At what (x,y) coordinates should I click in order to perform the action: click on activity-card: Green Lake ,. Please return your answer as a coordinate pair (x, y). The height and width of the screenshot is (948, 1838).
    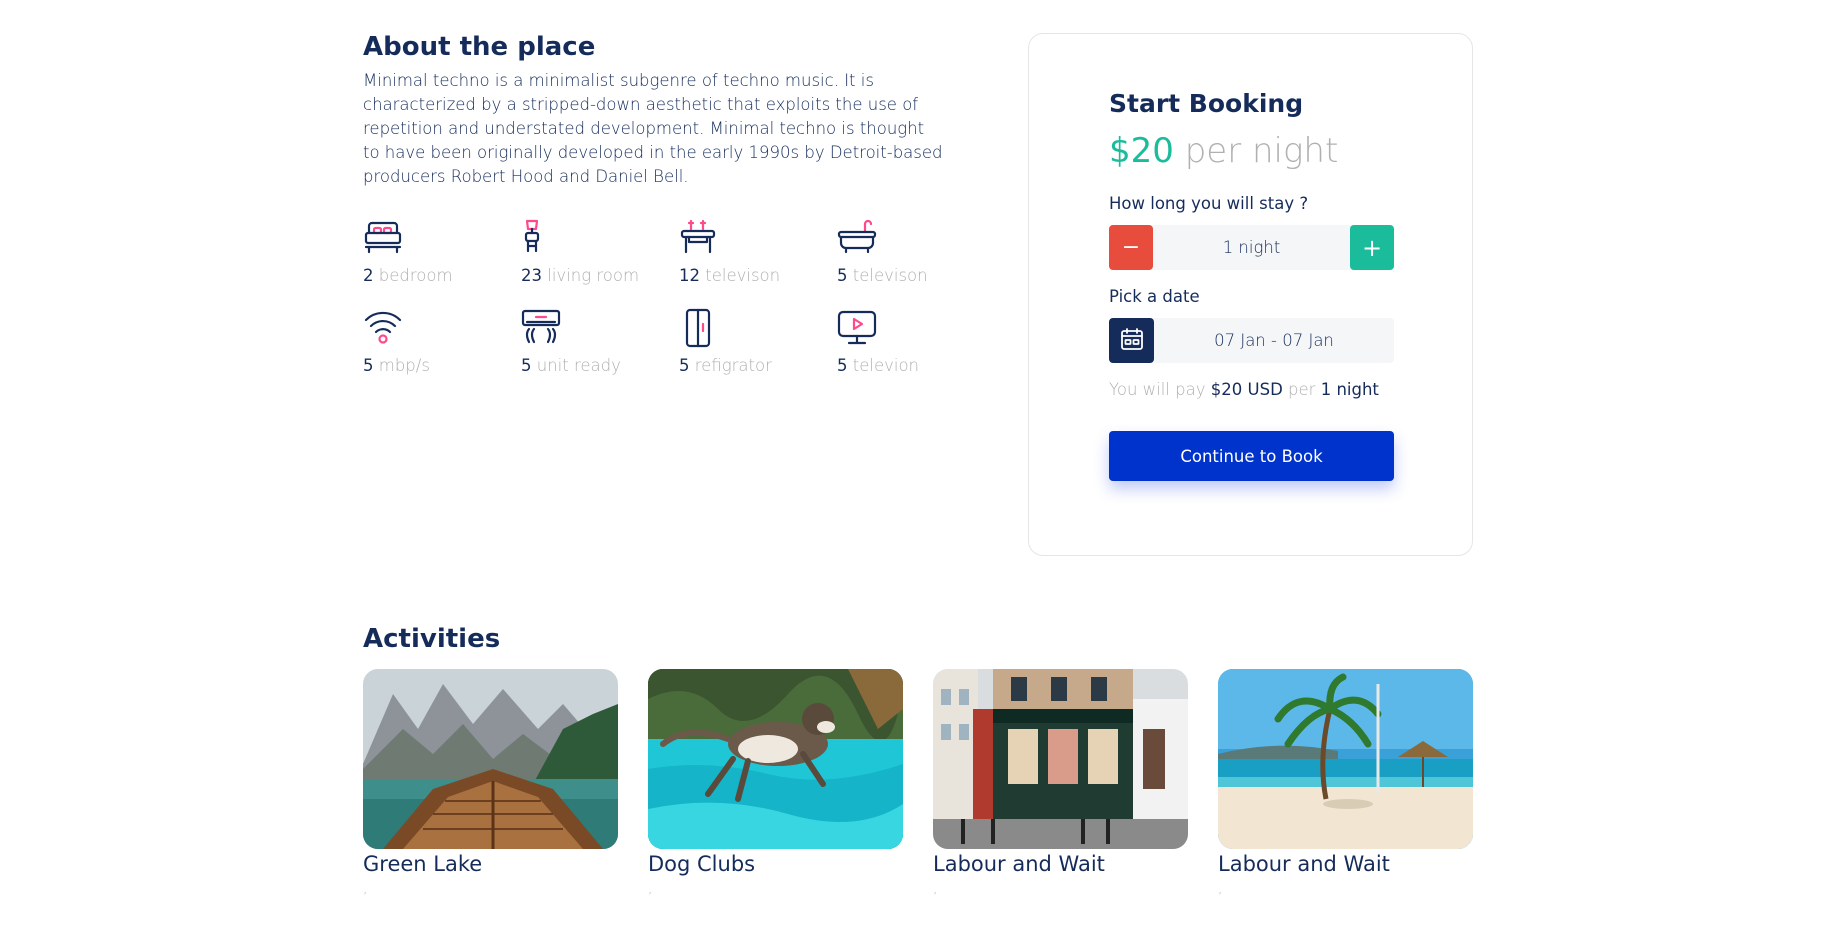
    Looking at the image, I should click on (490, 783).